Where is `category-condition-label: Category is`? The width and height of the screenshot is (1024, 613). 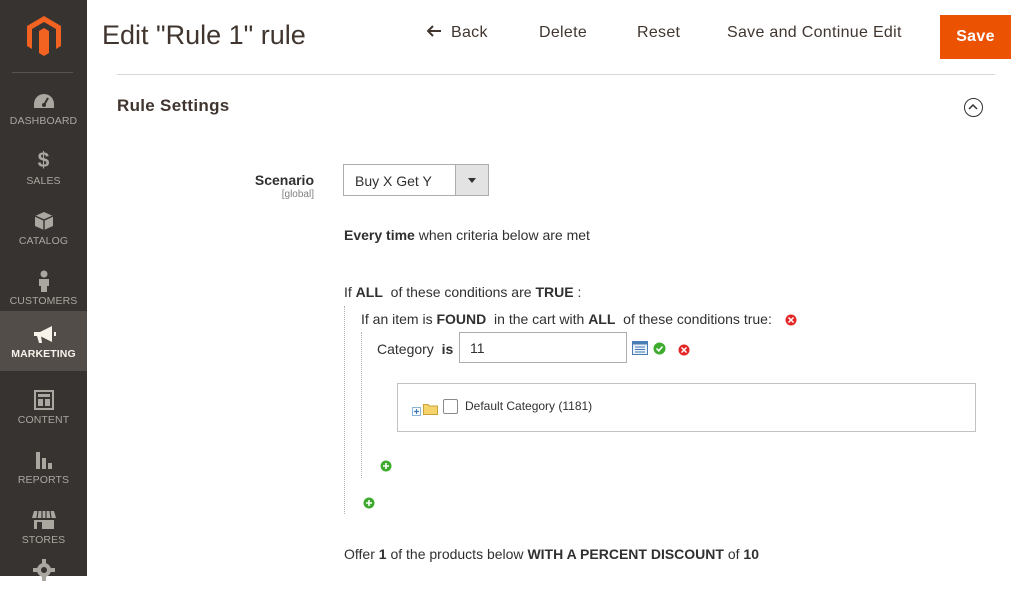 category-condition-label: Category is is located at coordinates (415, 349).